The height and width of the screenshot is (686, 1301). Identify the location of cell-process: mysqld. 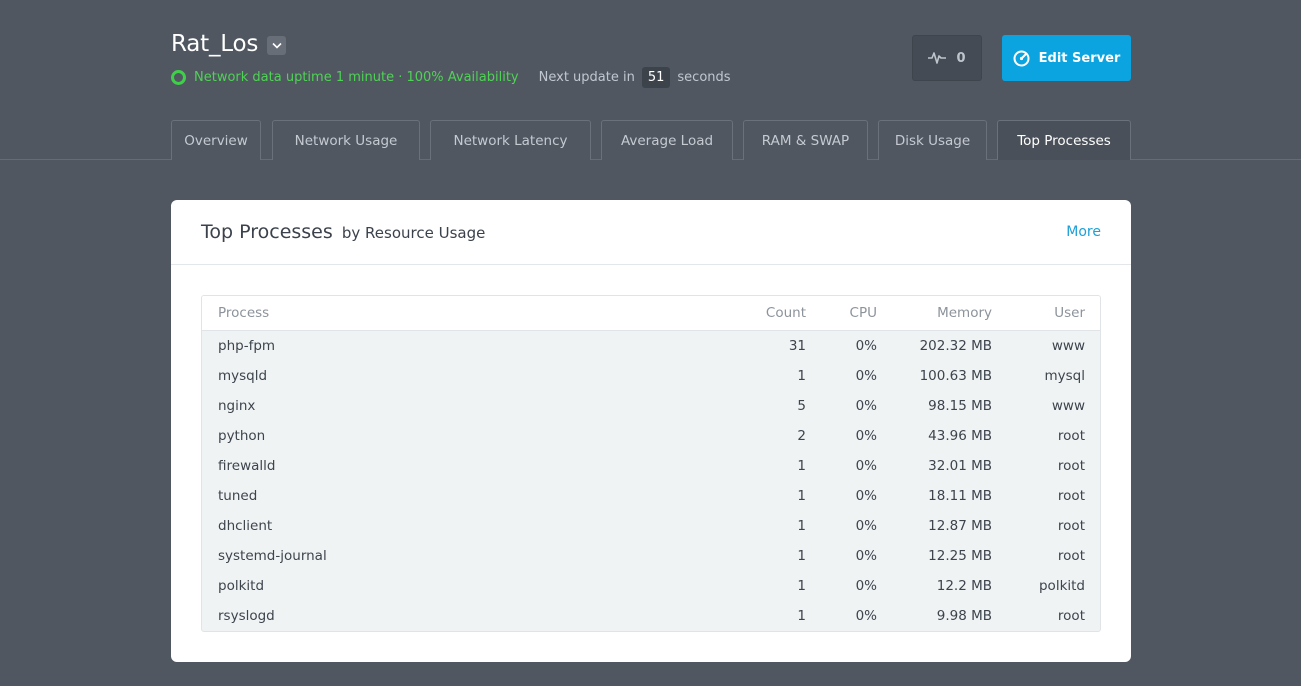
(243, 376).